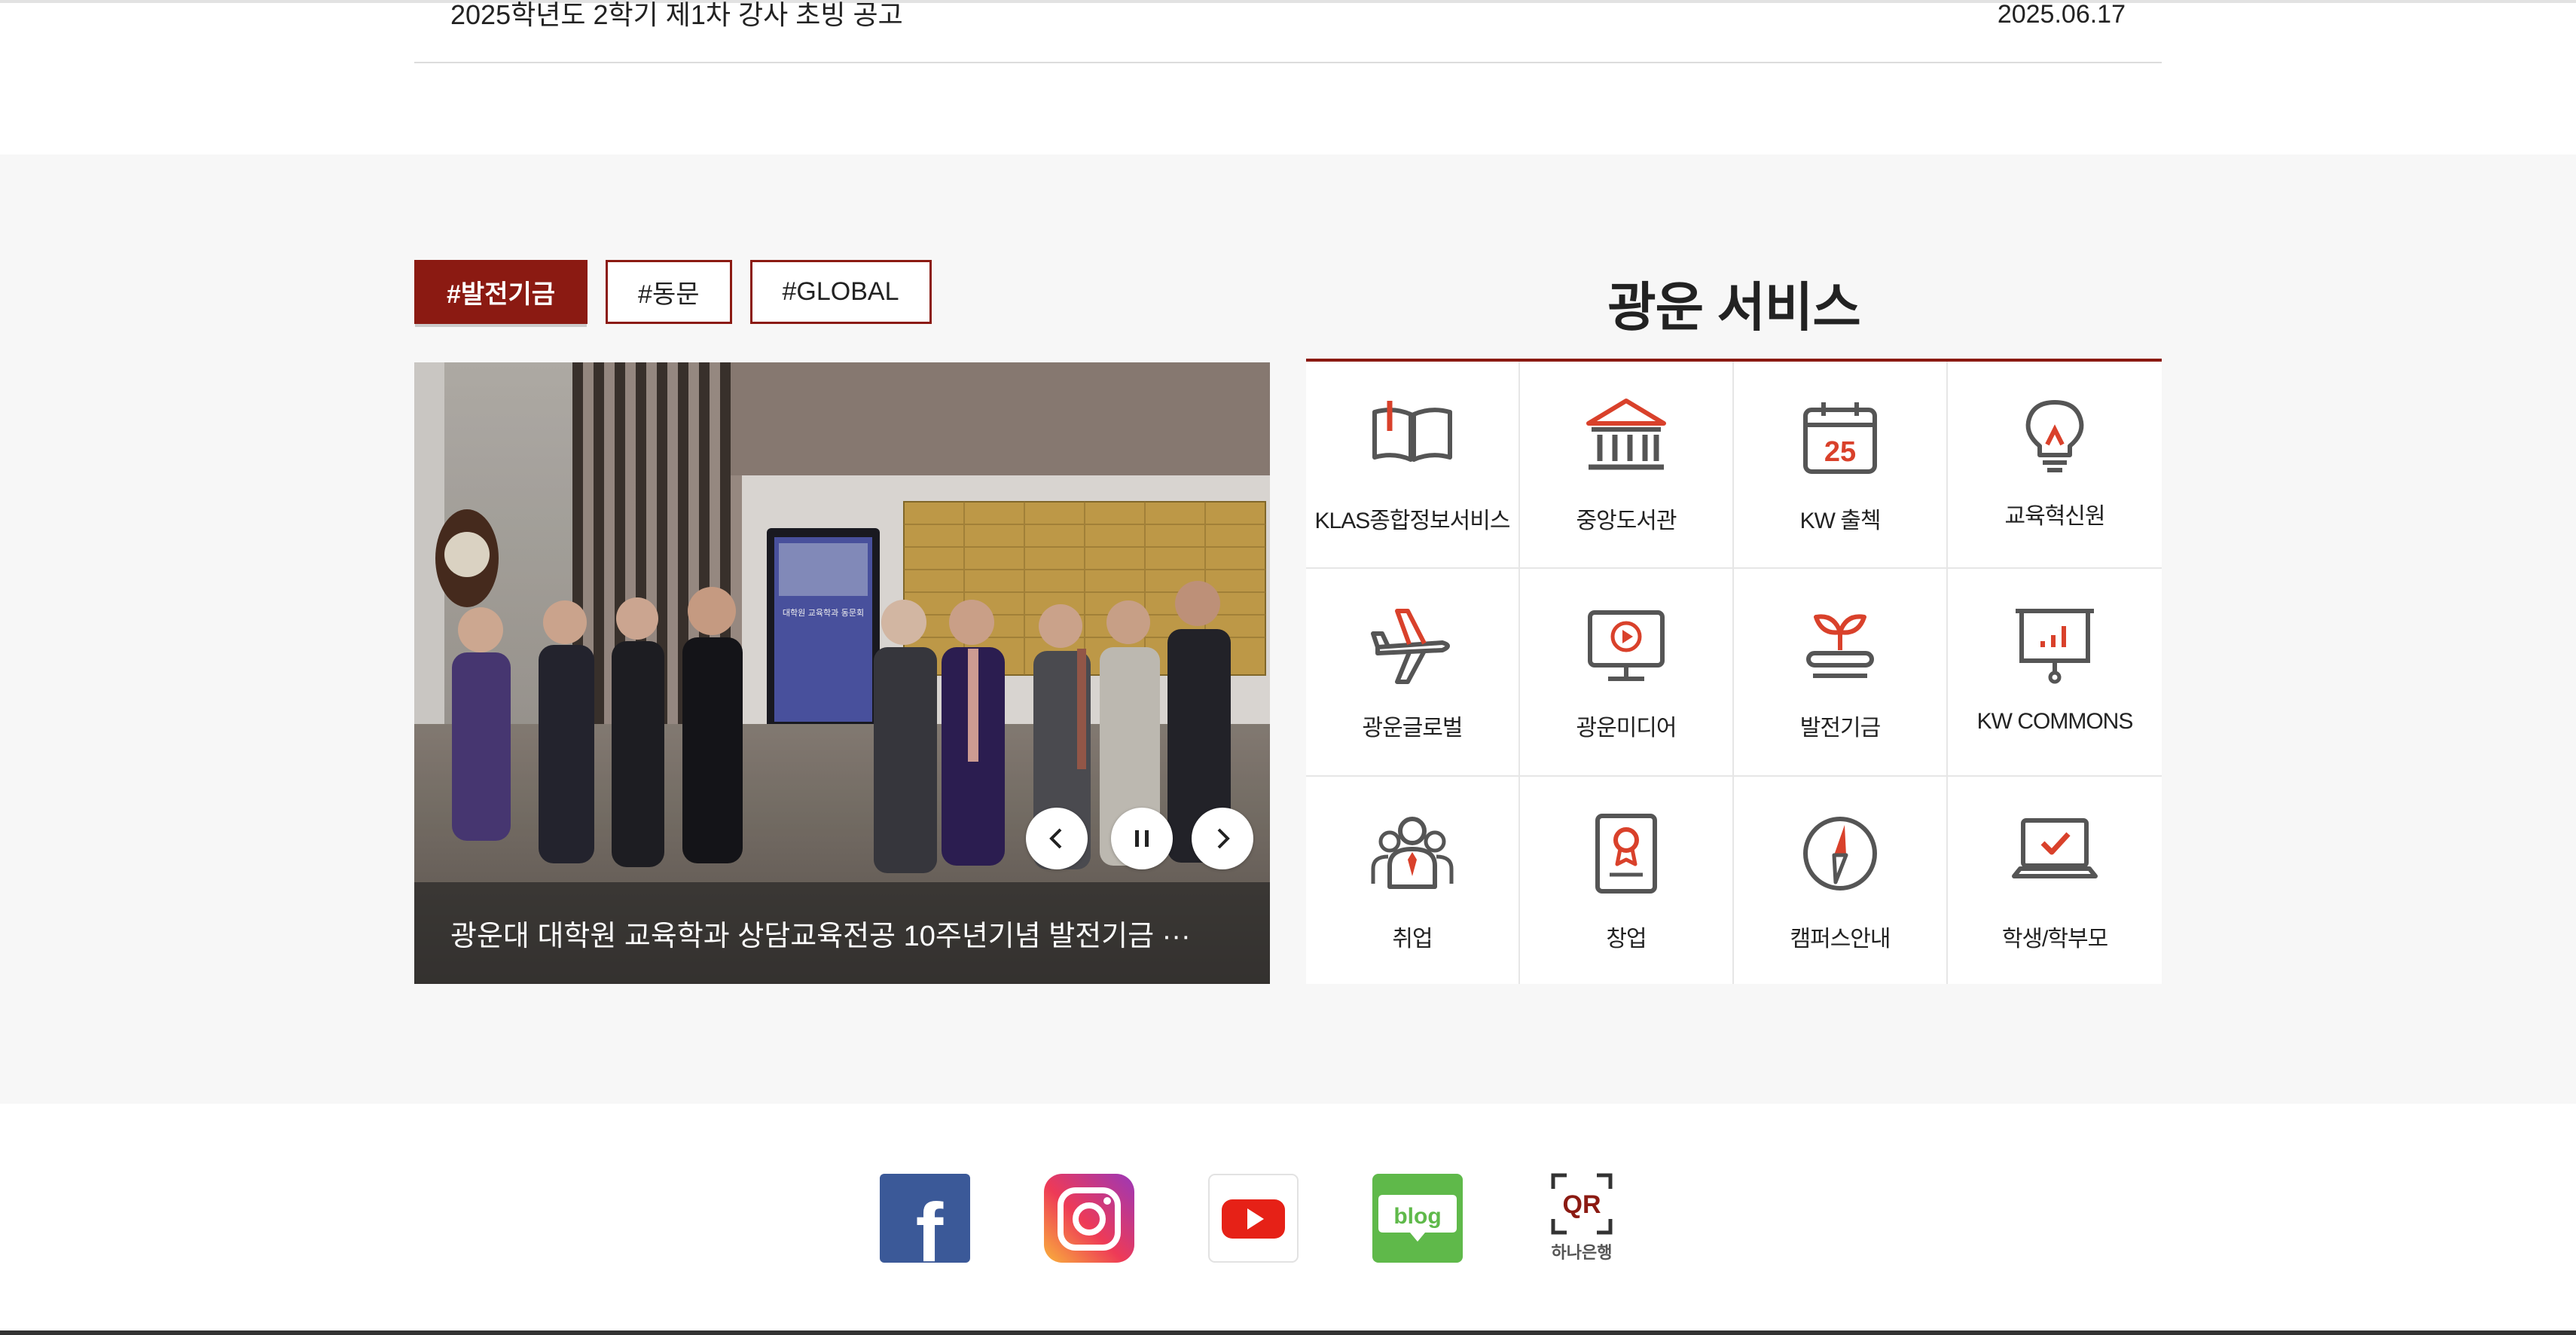 Image resolution: width=2576 pixels, height=1335 pixels. What do you see at coordinates (1413, 728) in the screenshot?
I see `service-label: 광운글로벌` at bounding box center [1413, 728].